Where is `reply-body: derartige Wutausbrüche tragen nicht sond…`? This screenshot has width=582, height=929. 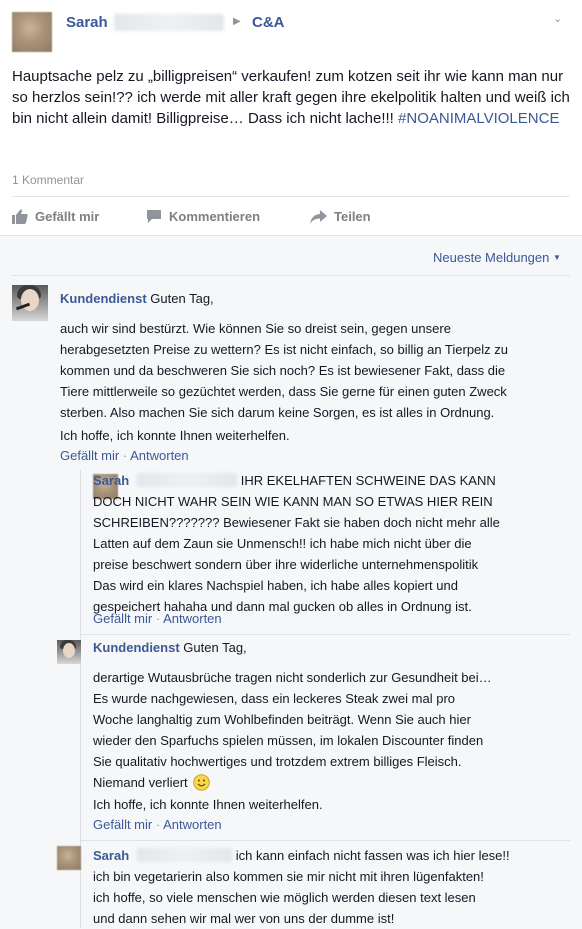
reply-body: derartige Wutausbrüche tragen nicht sond… is located at coordinates (328, 730).